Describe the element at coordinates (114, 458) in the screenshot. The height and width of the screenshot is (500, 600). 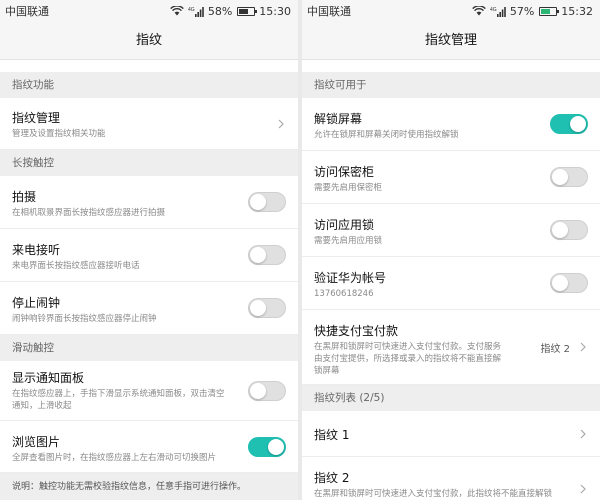
I see `row-subtitle: 全屏查看图片时，在指纹感应器上左右滑动可切换图片` at that location.